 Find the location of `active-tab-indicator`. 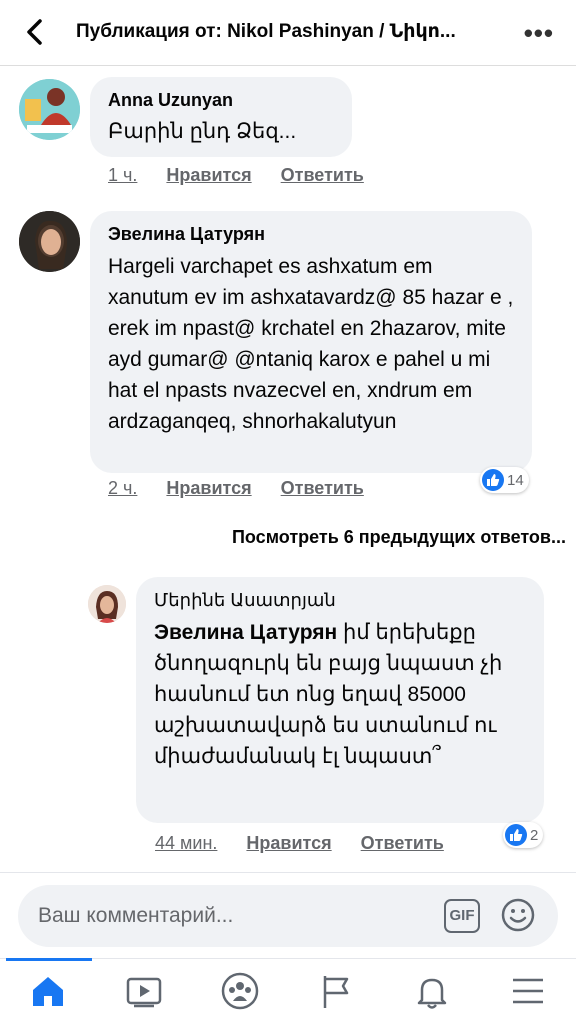

active-tab-indicator is located at coordinates (49, 959).